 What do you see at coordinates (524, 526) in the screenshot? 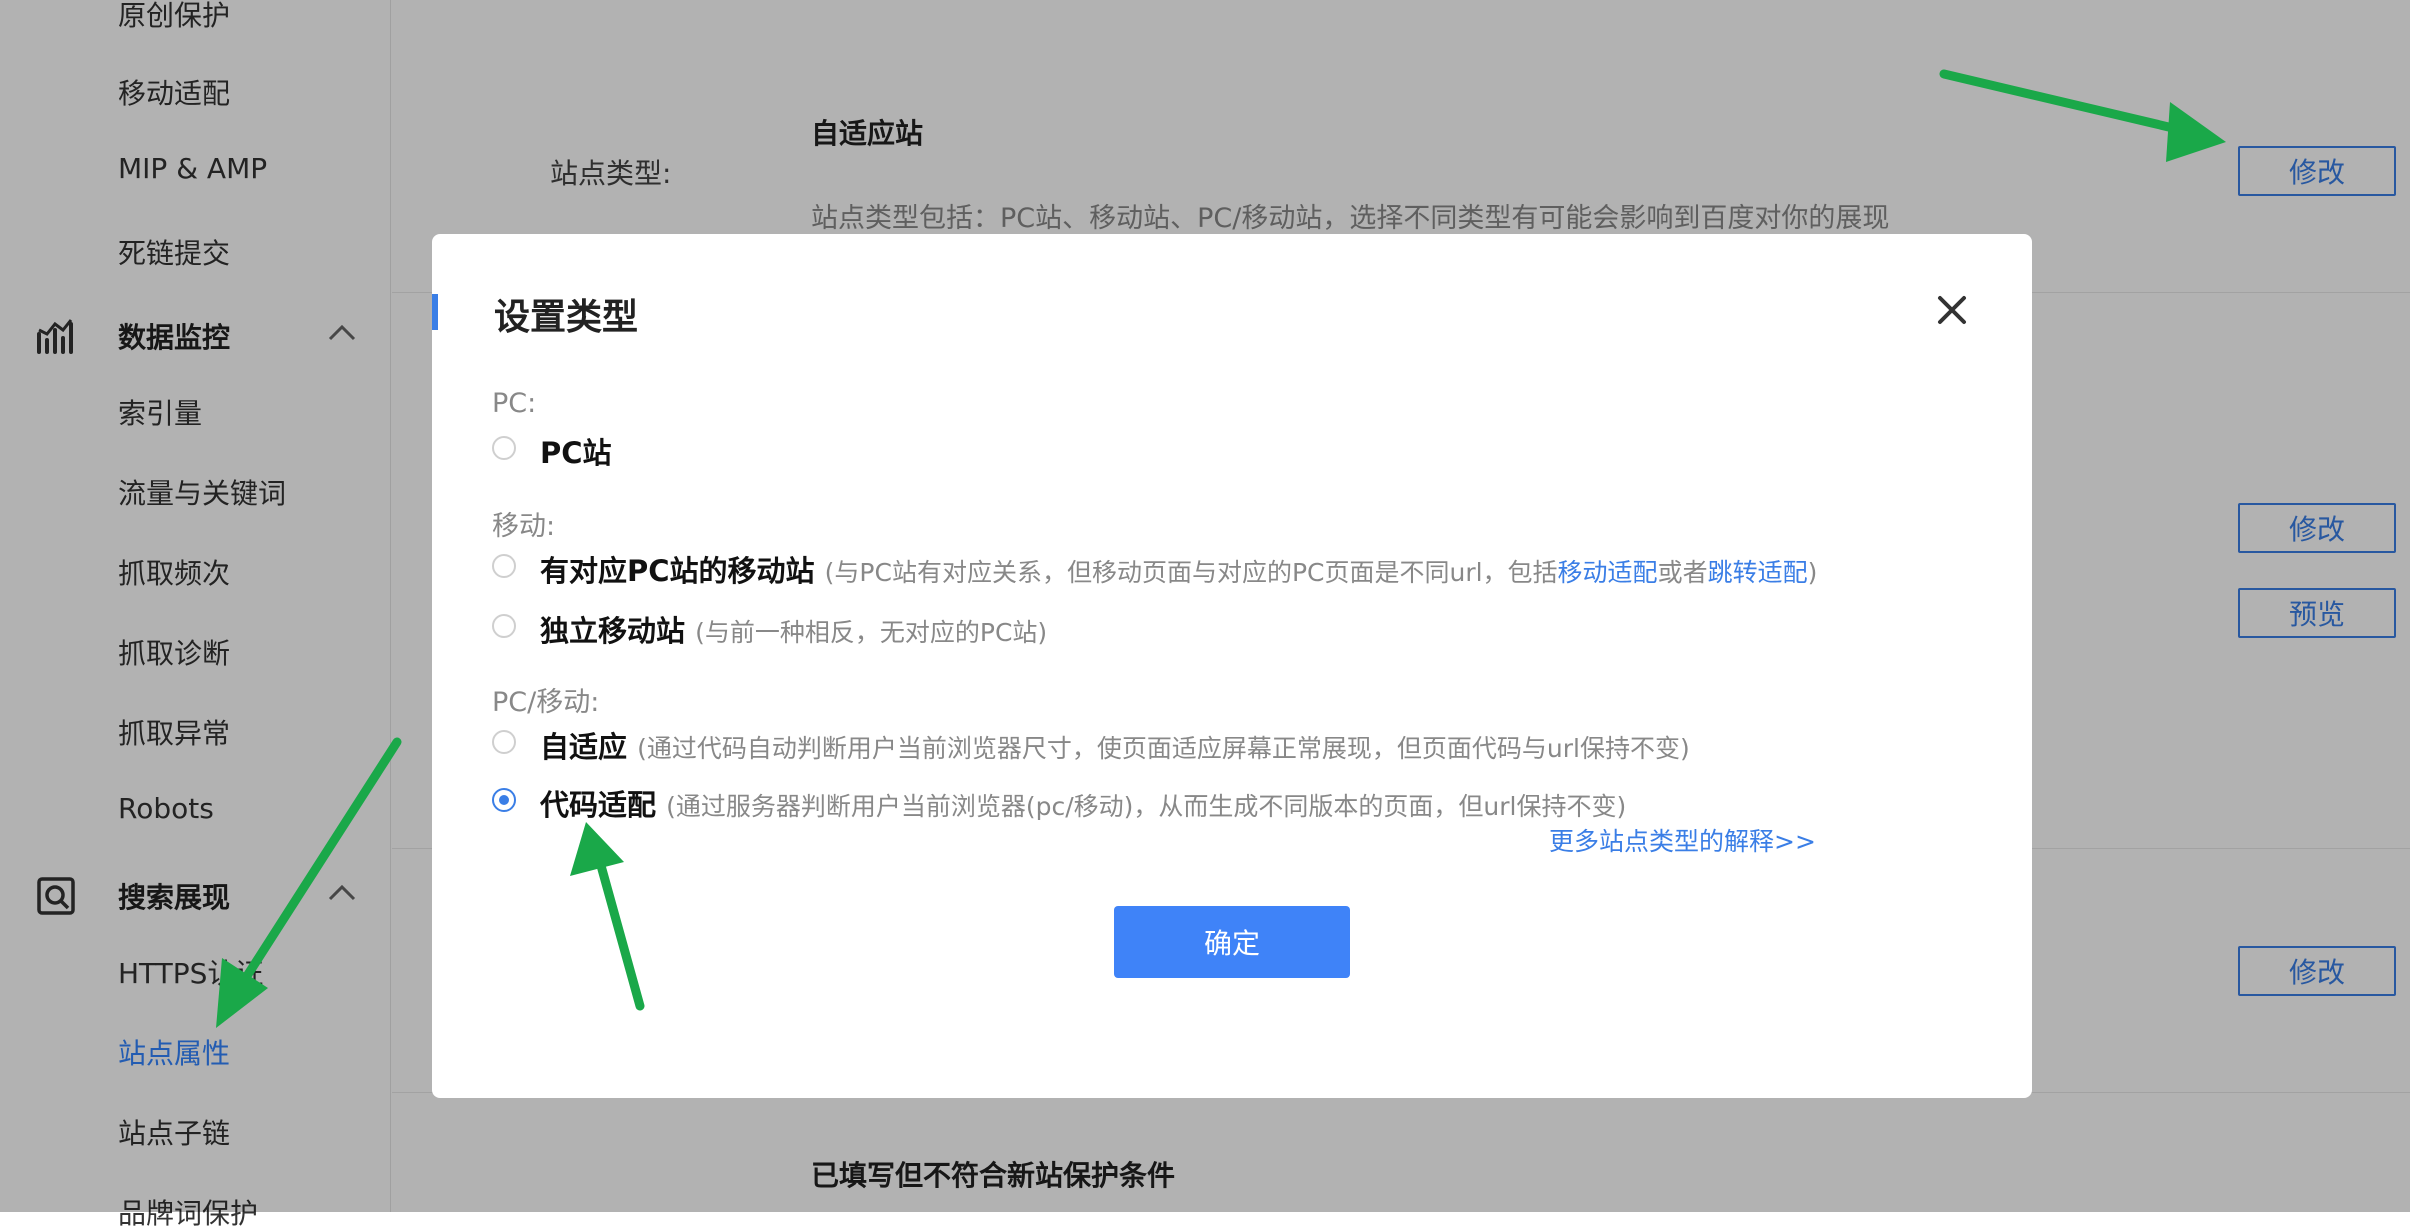
I see `section-label-mobile: 移动:` at bounding box center [524, 526].